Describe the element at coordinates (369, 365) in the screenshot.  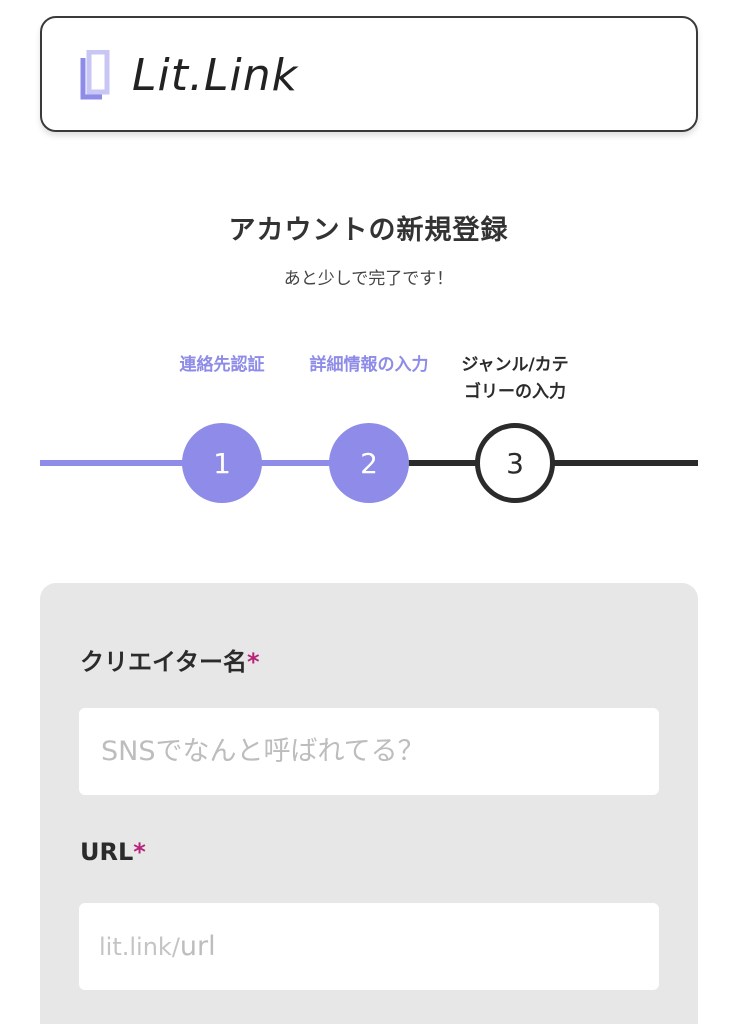
I see `step-2-label: 詳細情報の入力` at that location.